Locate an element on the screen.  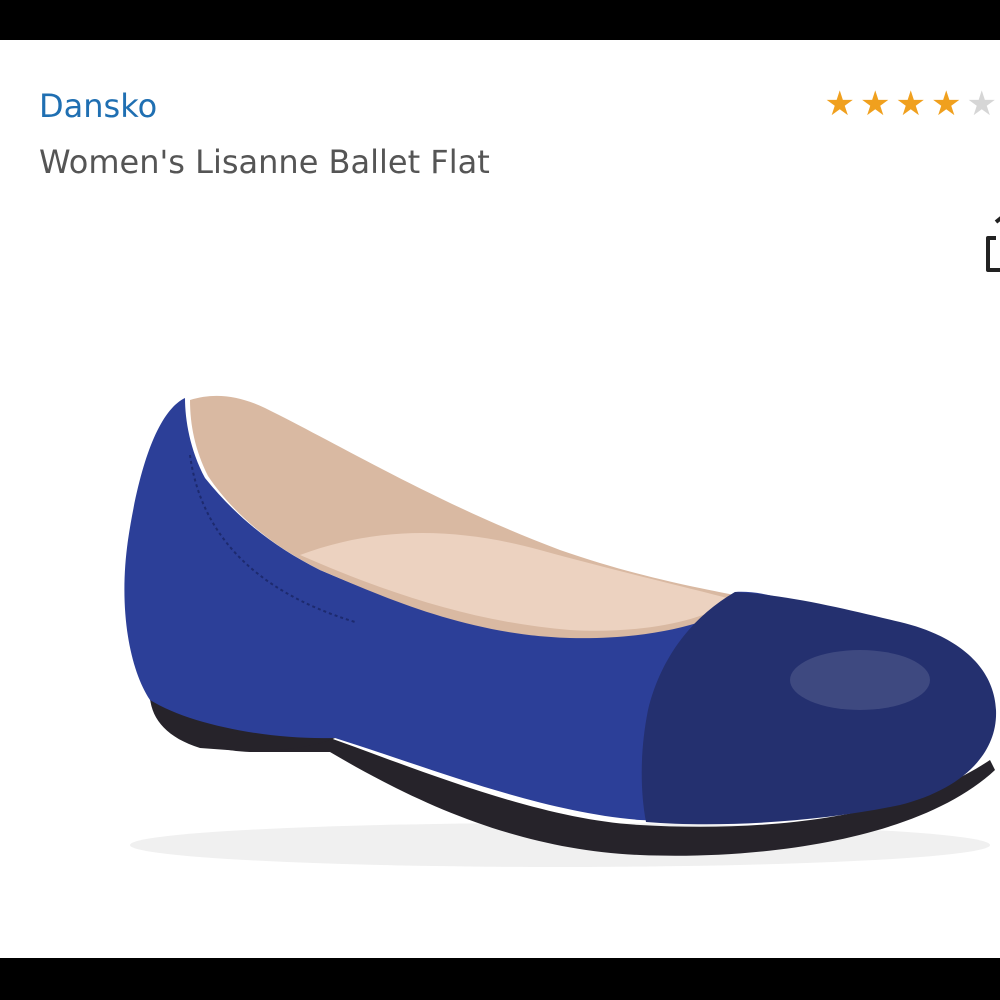
star-rating: ★ ★ ★ ★ ★ is located at coordinates (911, 104).